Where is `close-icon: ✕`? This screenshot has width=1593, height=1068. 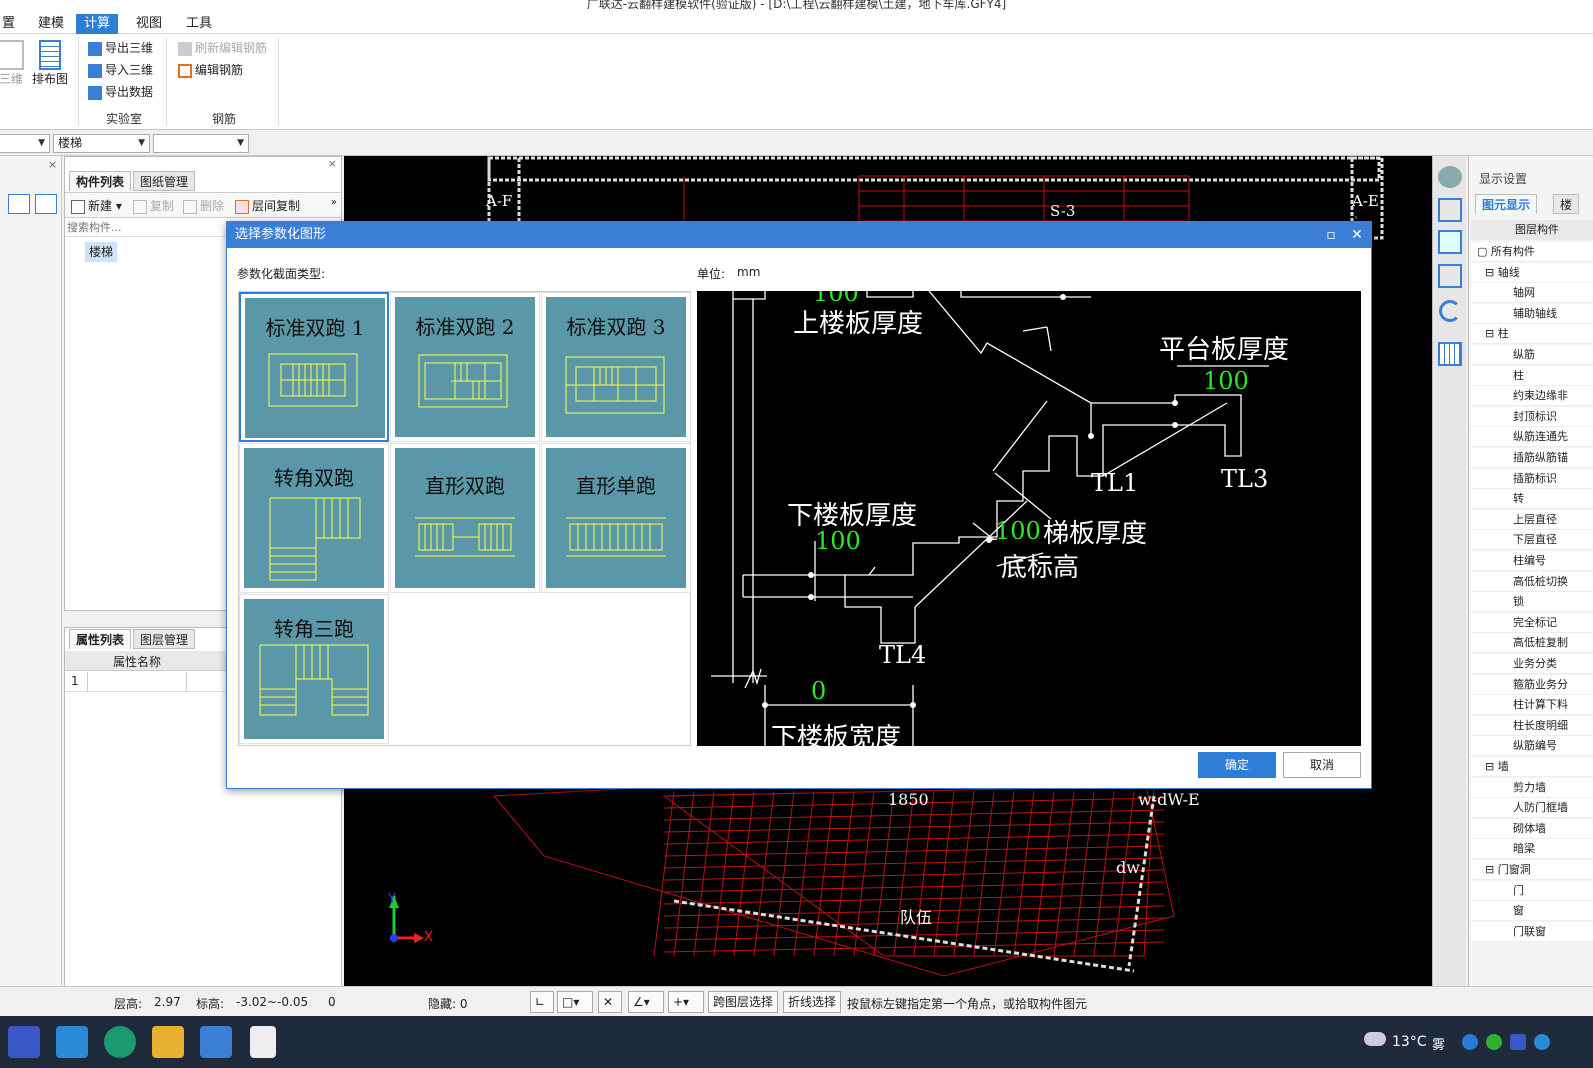 close-icon: ✕ is located at coordinates (1357, 235).